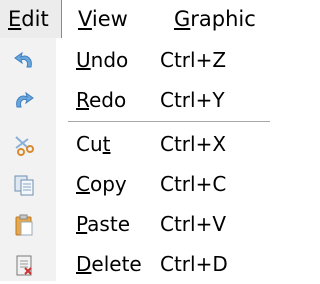 This screenshot has width=320, height=284. What do you see at coordinates (24, 101) in the screenshot?
I see `redo-icon` at bounding box center [24, 101].